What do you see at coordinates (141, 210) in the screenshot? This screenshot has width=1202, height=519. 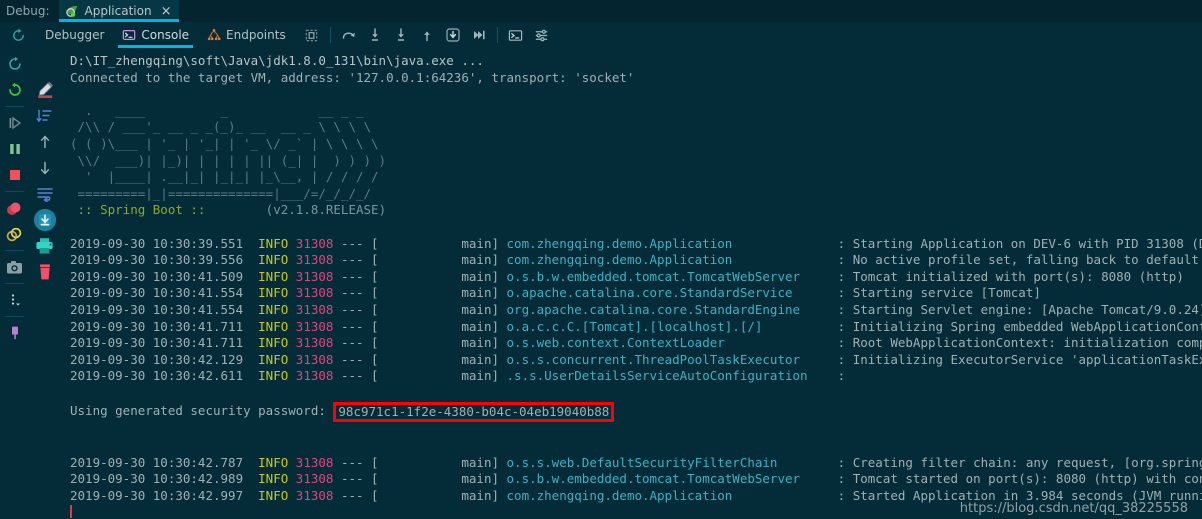 I see `spring-boot-label: :: Spring Boot ::` at bounding box center [141, 210].